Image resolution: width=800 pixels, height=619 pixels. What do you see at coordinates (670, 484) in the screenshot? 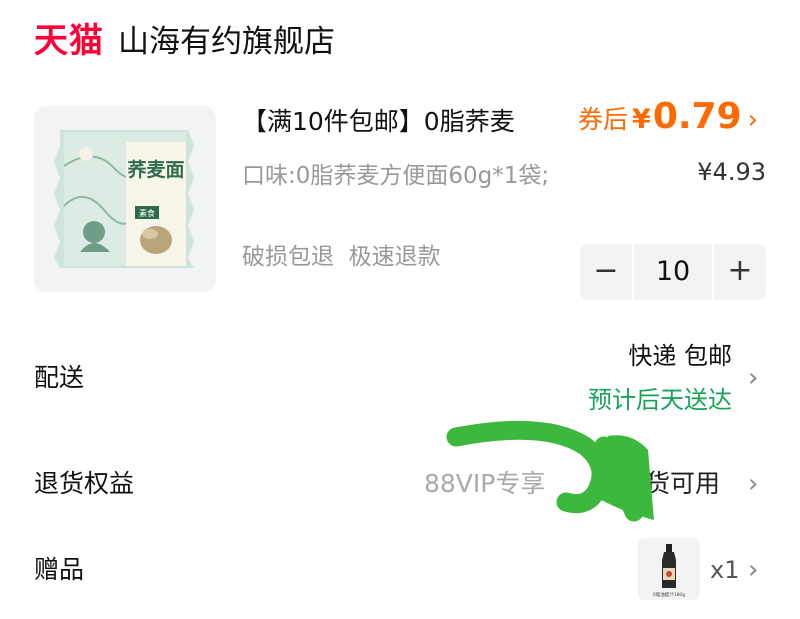
I see `returns-available: 退货可用` at bounding box center [670, 484].